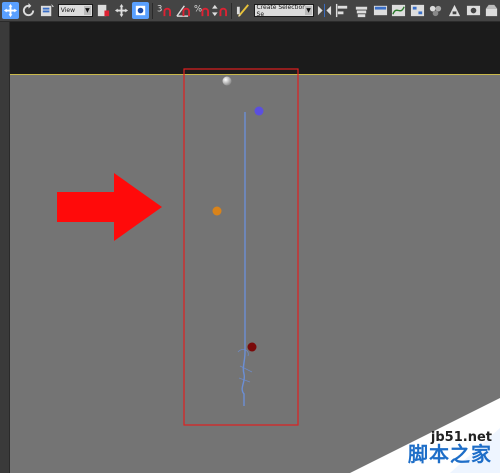 The height and width of the screenshot is (473, 500). What do you see at coordinates (380, 10) in the screenshot?
I see `graphite-ribbon-icon` at bounding box center [380, 10].